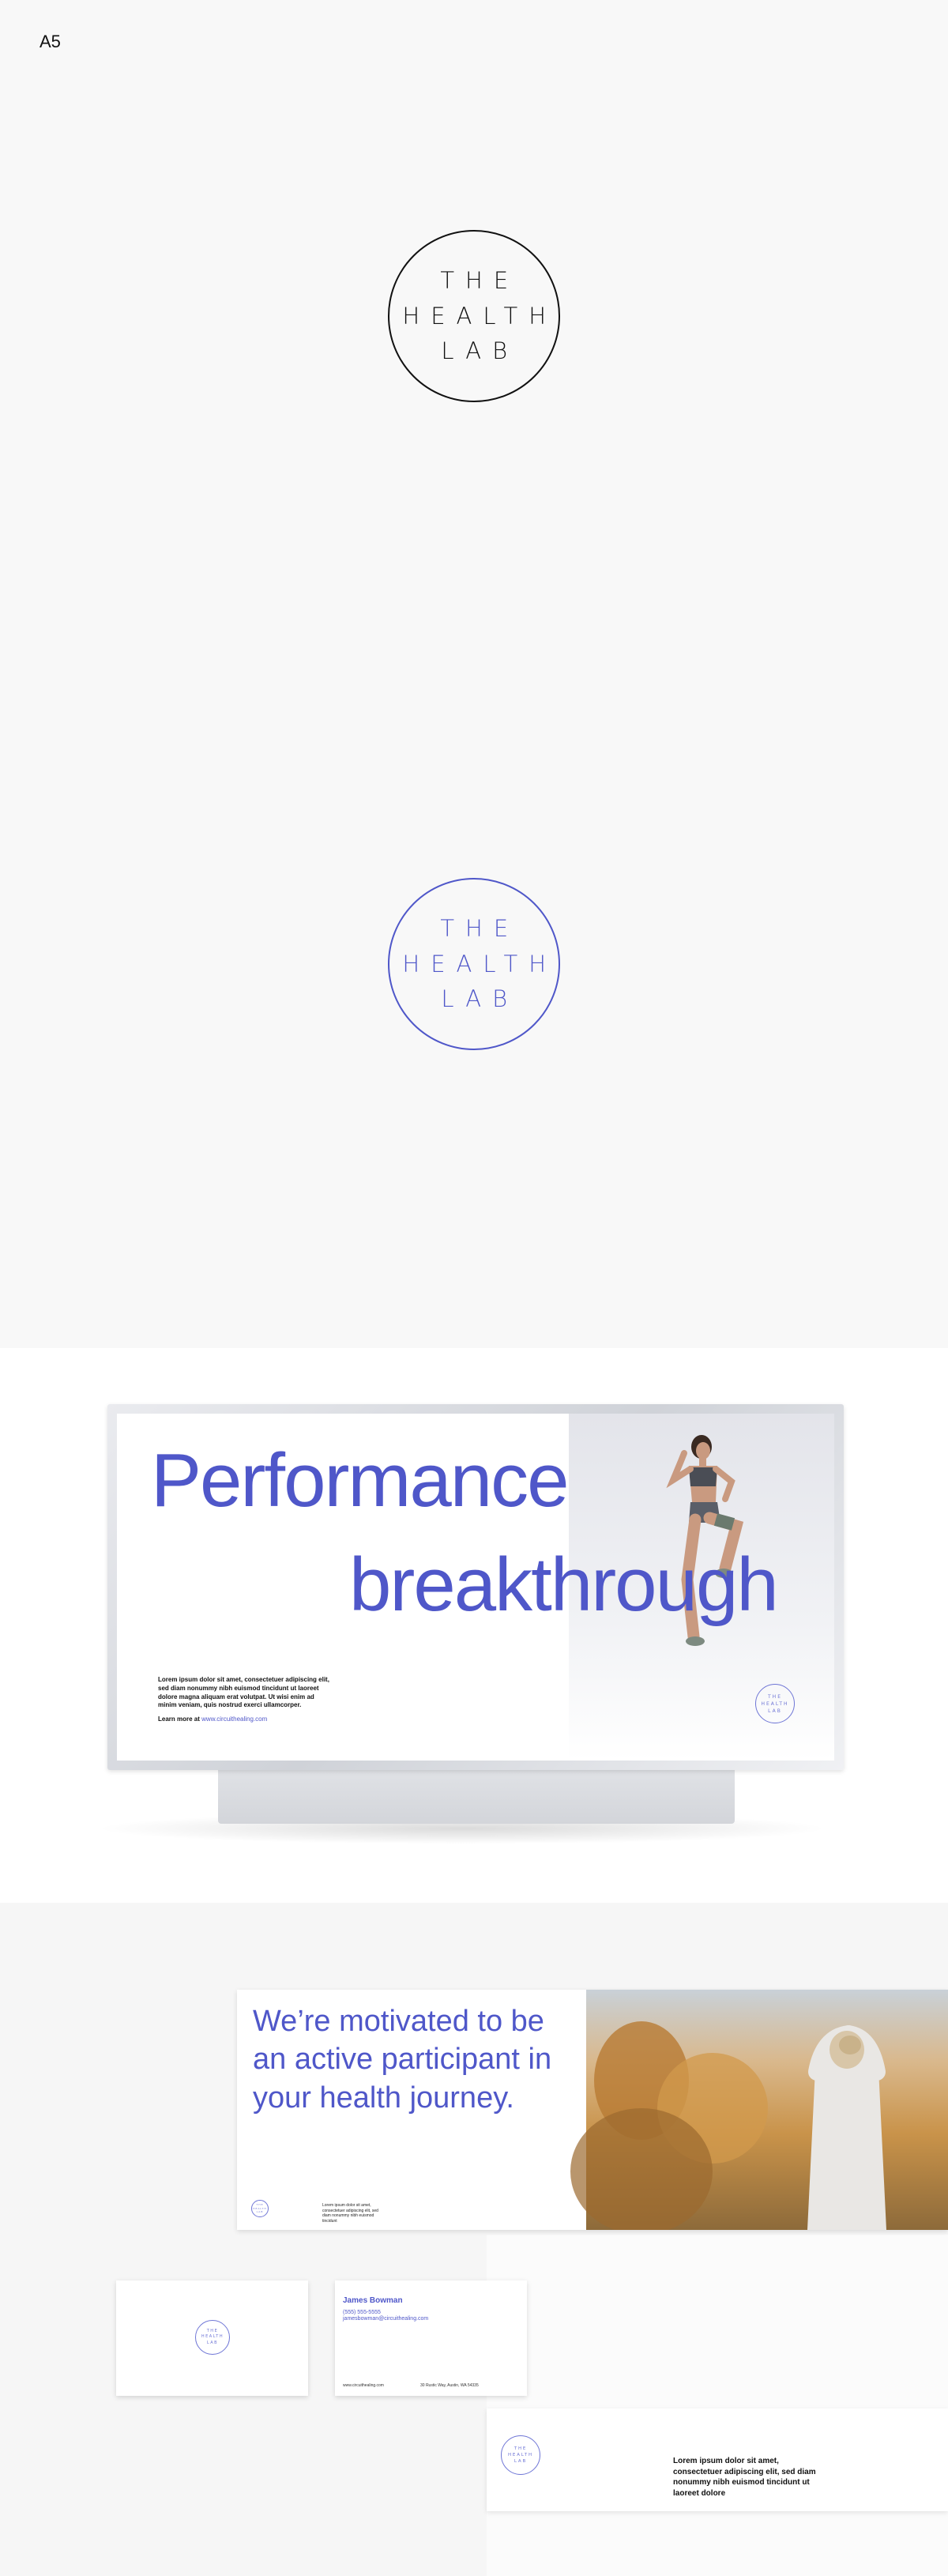 Image resolution: width=948 pixels, height=2576 pixels. I want to click on learn-more-label: Learn more at, so click(179, 1719).